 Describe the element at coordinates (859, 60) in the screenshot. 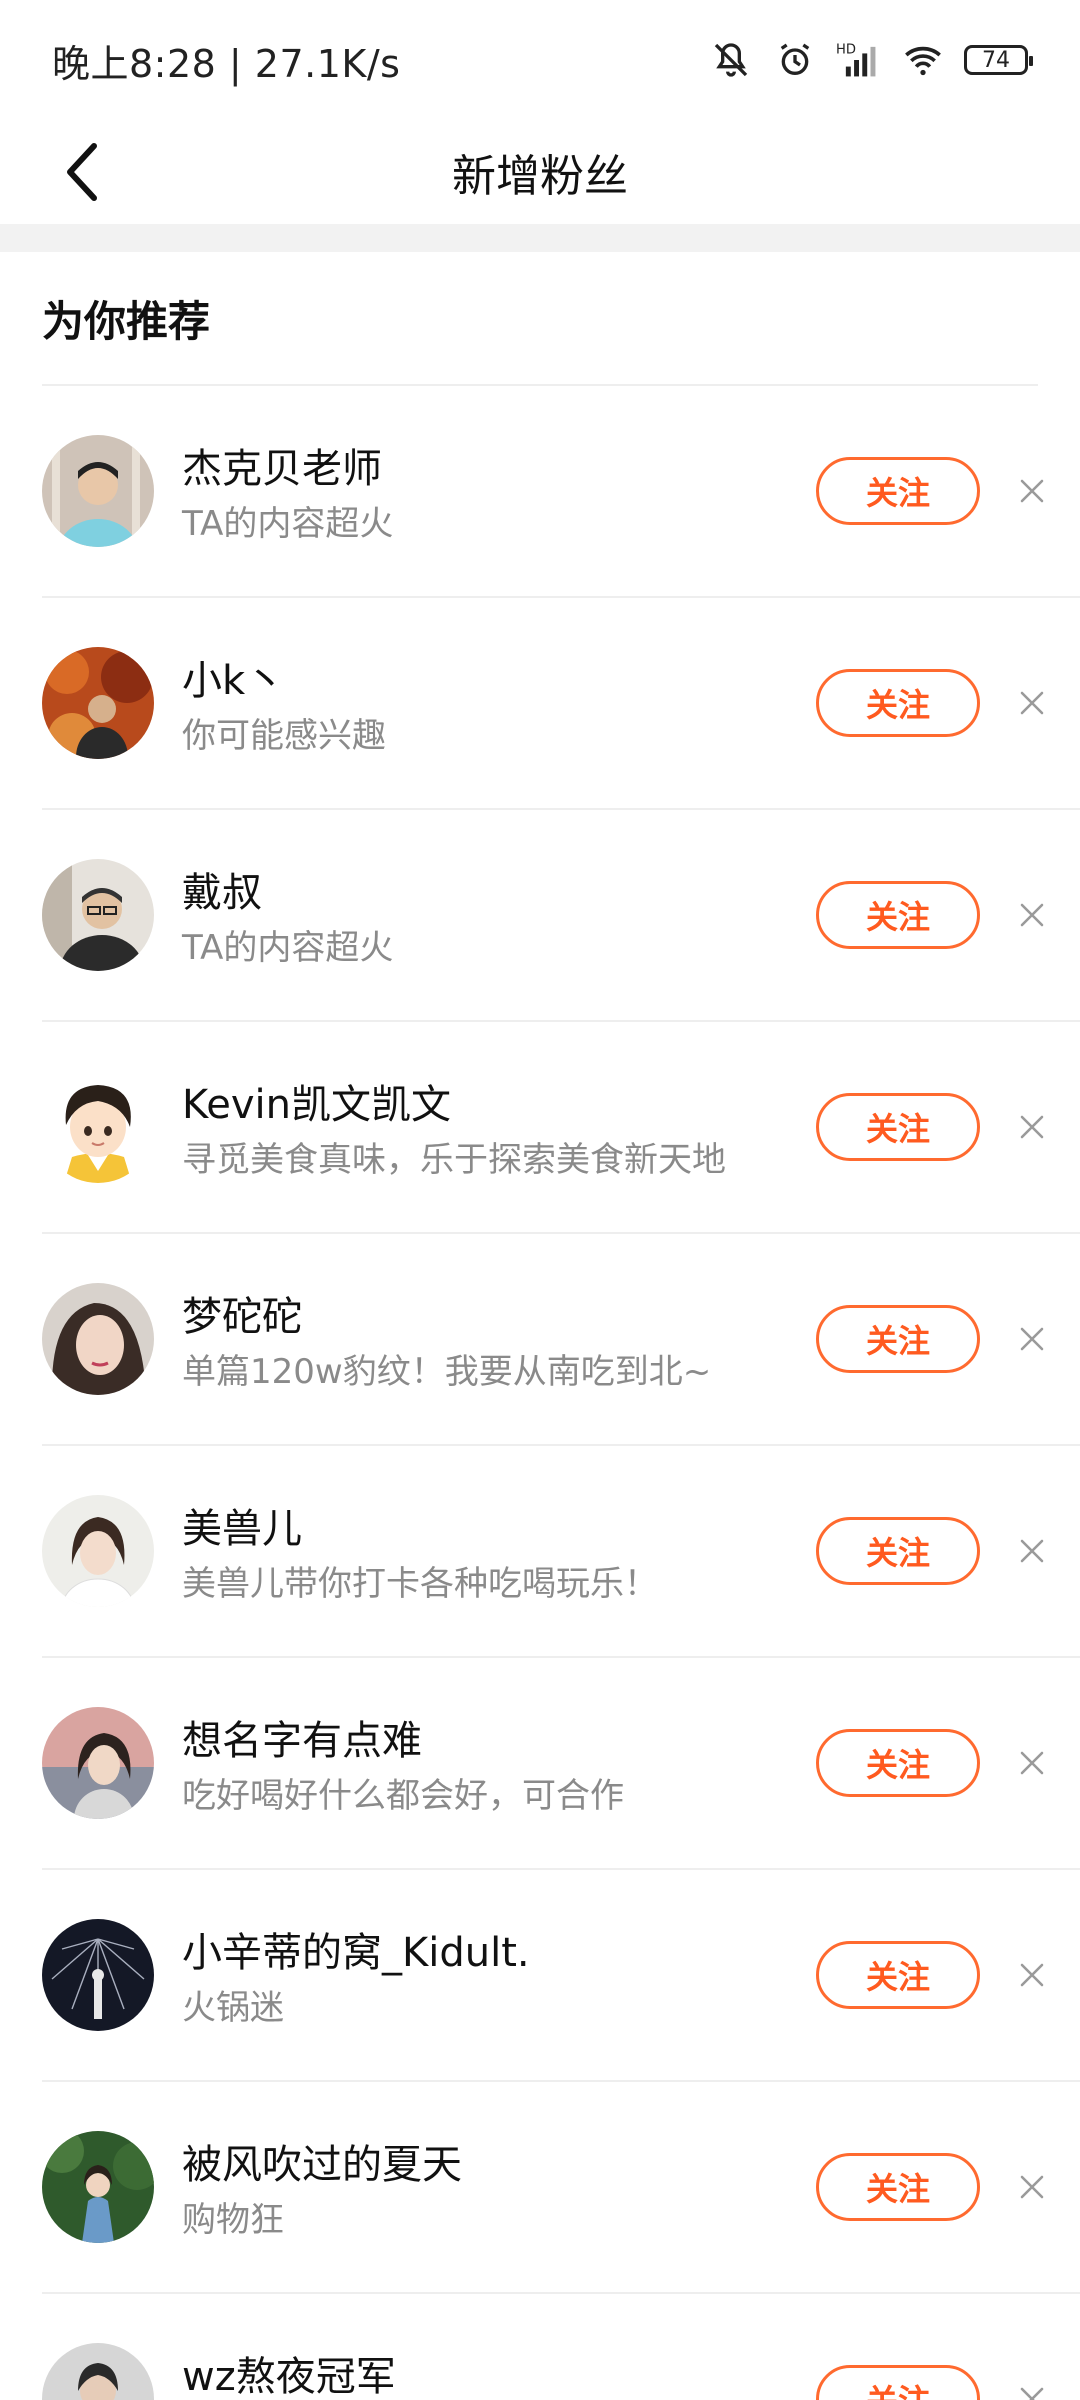

I see `hd-signal-icon: HD` at that location.